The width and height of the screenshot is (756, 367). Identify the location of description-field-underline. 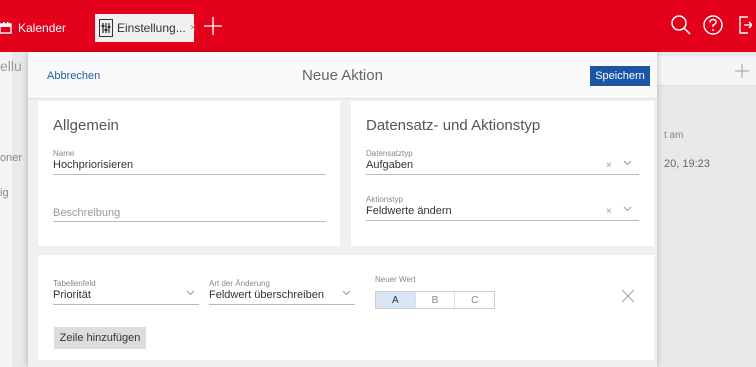
(189, 221).